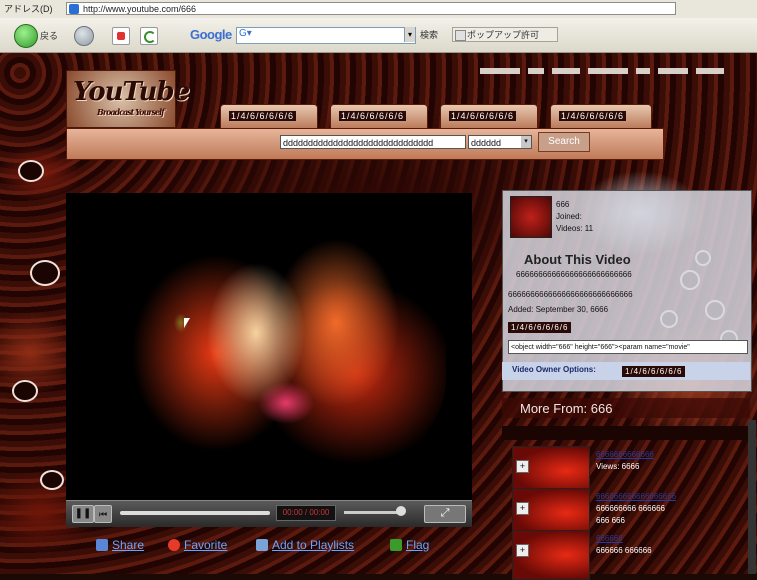  I want to click on related-scrollbar, so click(752, 497).